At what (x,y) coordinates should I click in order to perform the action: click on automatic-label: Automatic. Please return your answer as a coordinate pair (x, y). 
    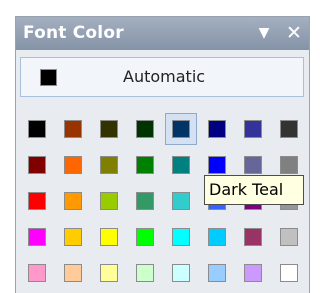
    Looking at the image, I should click on (164, 76).